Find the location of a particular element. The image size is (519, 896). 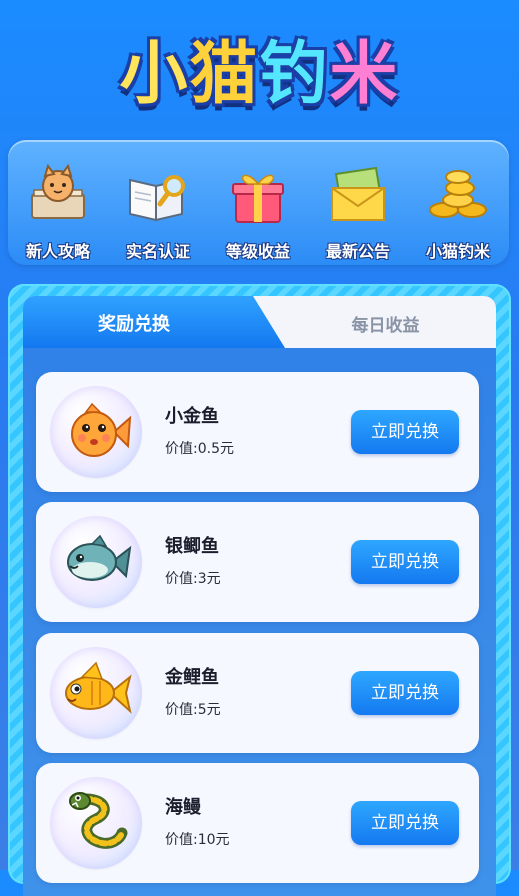

reward-value: 价值:10元 is located at coordinates (197, 840).